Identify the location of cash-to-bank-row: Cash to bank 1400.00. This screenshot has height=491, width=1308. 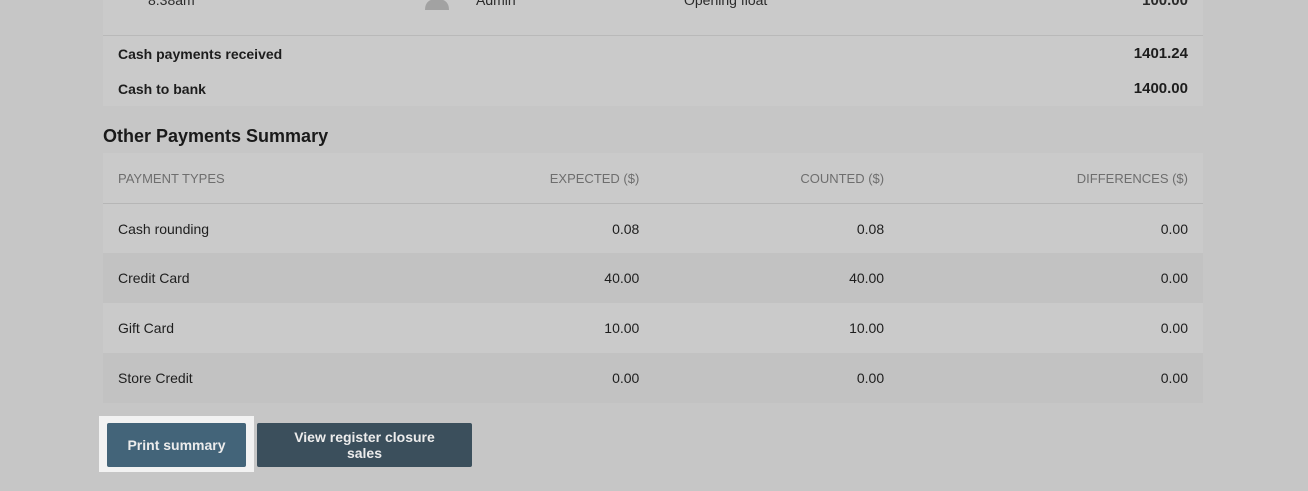
(653, 88).